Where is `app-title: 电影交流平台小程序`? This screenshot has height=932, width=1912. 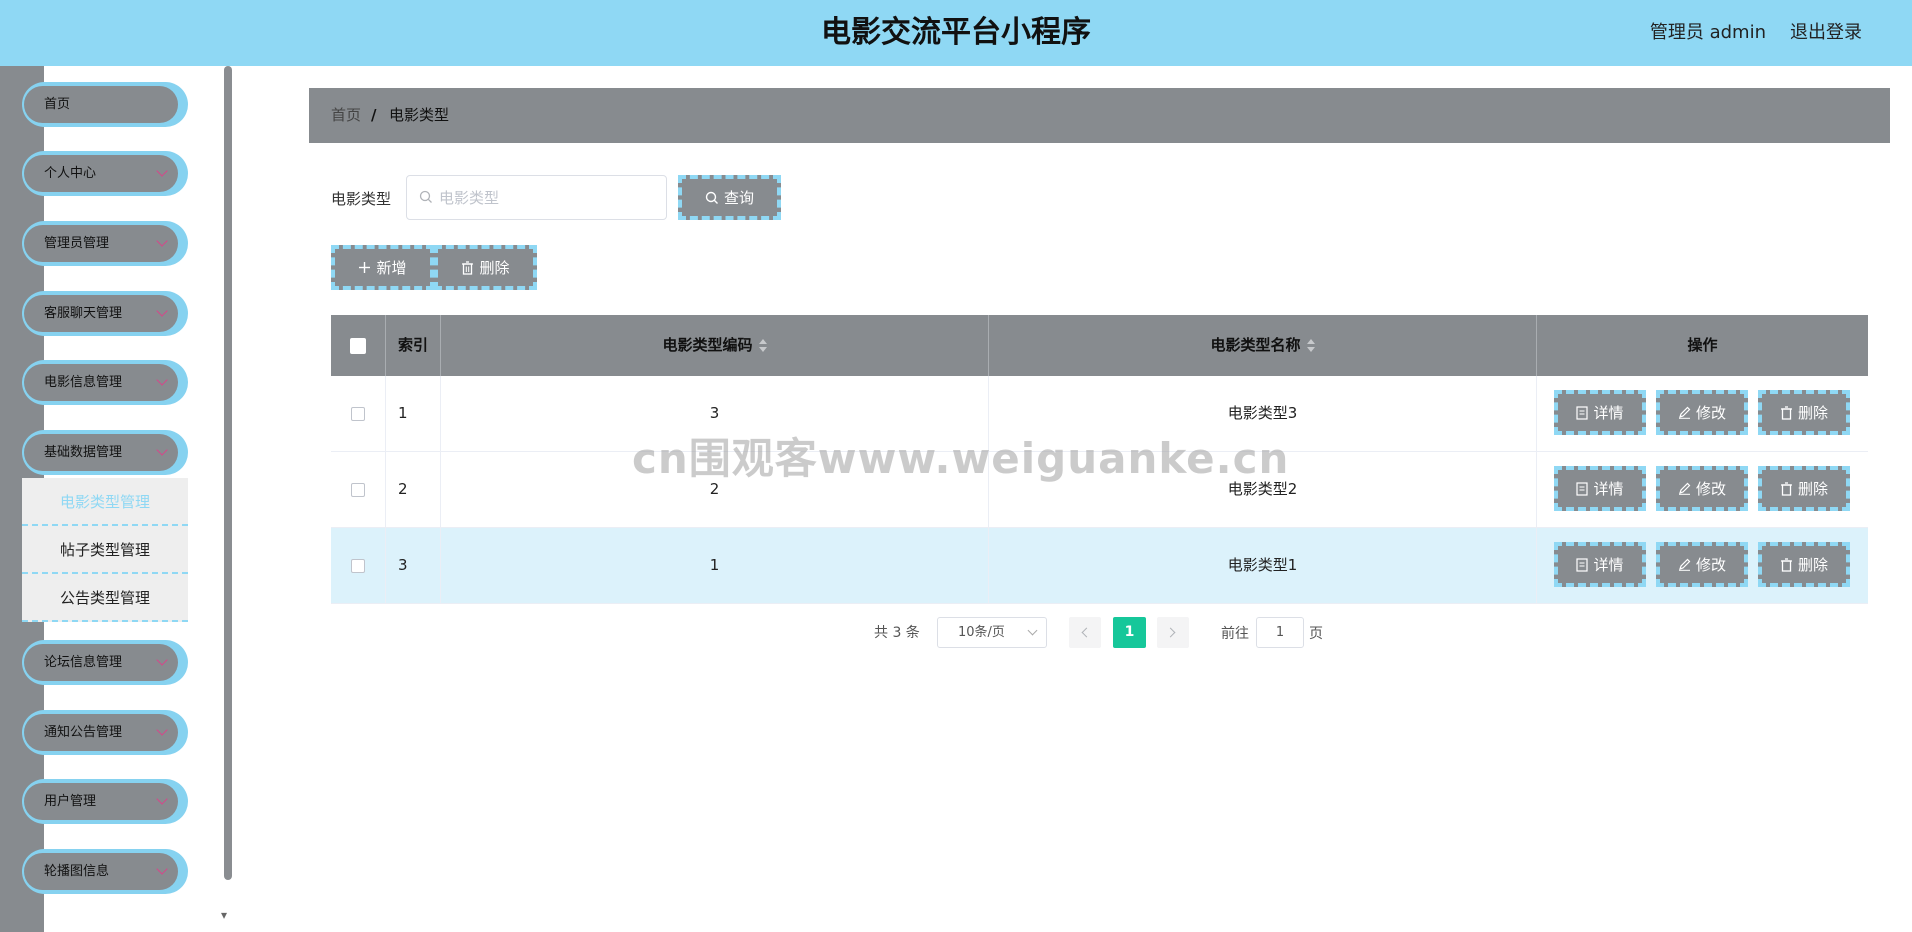
app-title: 电影交流平台小程序 is located at coordinates (956, 32).